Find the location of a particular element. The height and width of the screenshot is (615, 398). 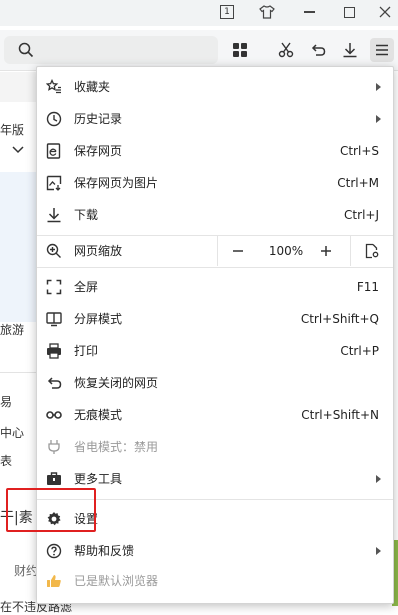

skin-icon is located at coordinates (267, 12).